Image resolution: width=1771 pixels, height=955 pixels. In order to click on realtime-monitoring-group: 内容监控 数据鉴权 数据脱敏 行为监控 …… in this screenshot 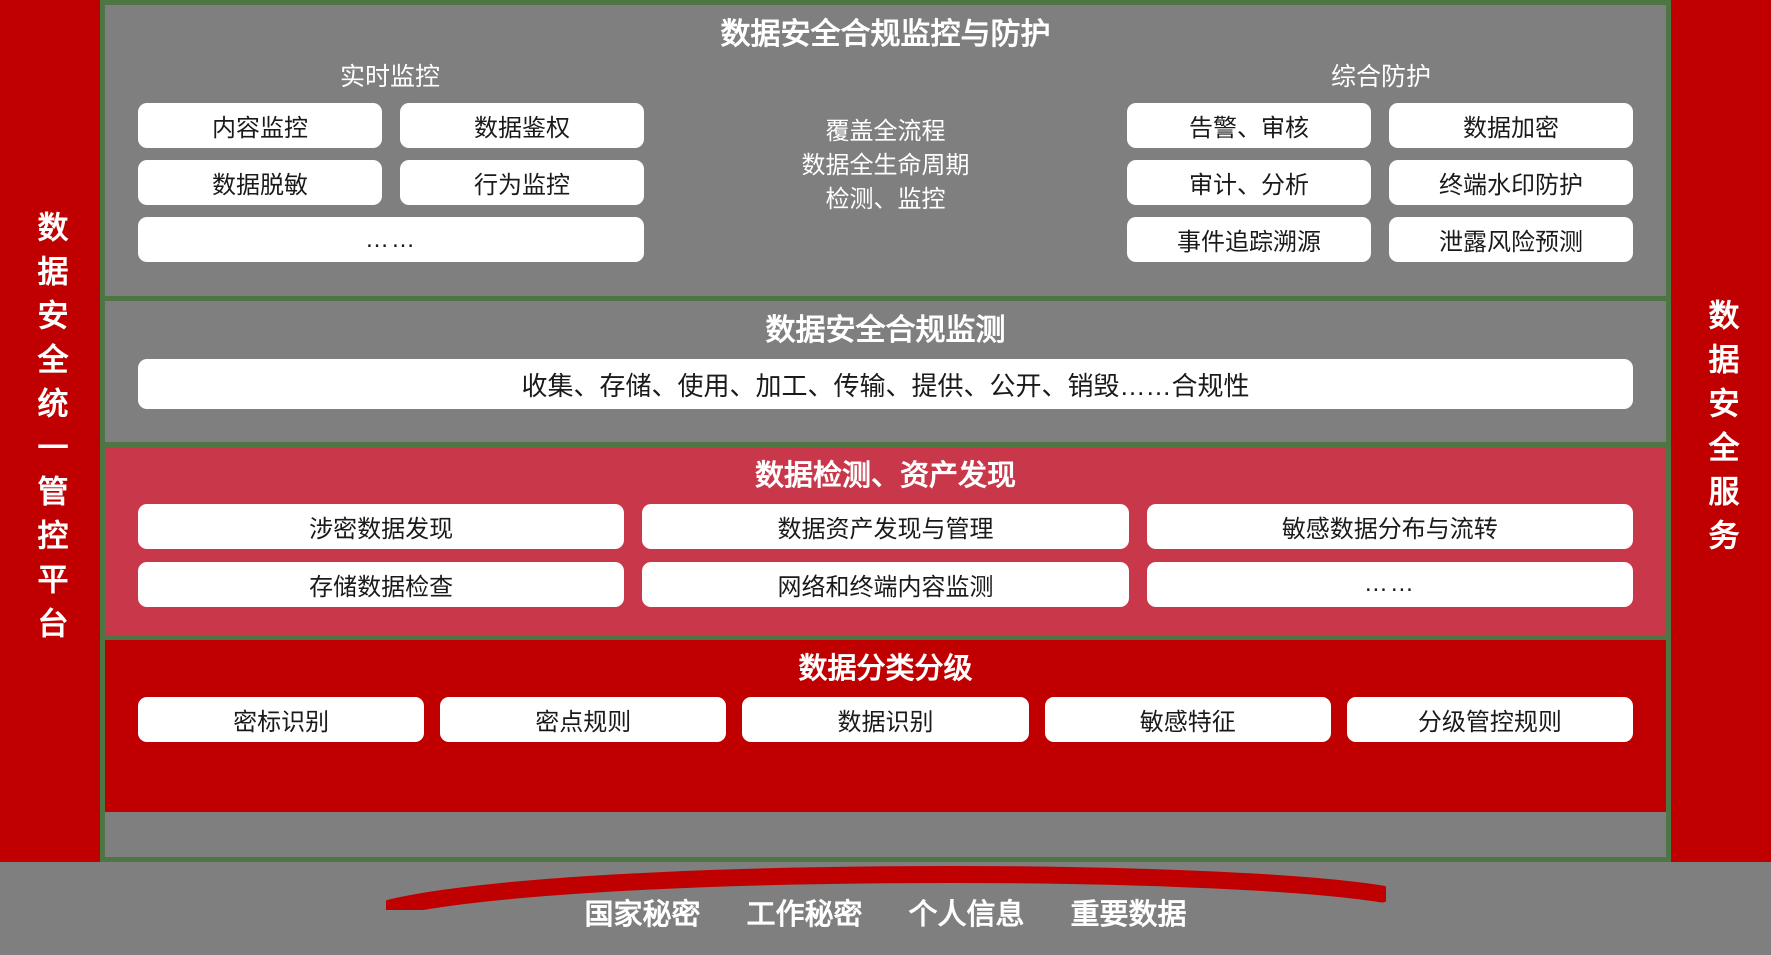, I will do `click(391, 182)`.